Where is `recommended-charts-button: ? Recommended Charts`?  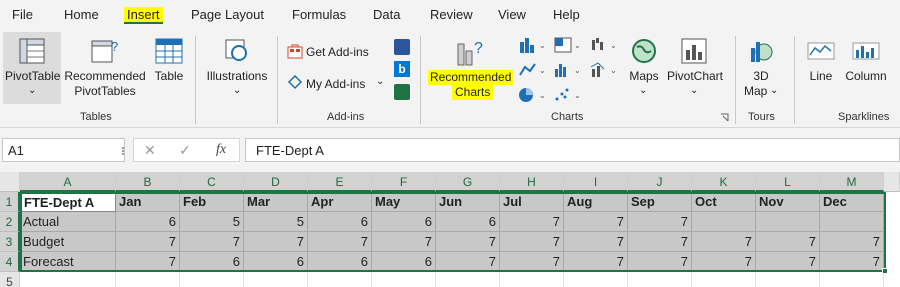 recommended-charts-button: ? Recommended Charts is located at coordinates (471, 68).